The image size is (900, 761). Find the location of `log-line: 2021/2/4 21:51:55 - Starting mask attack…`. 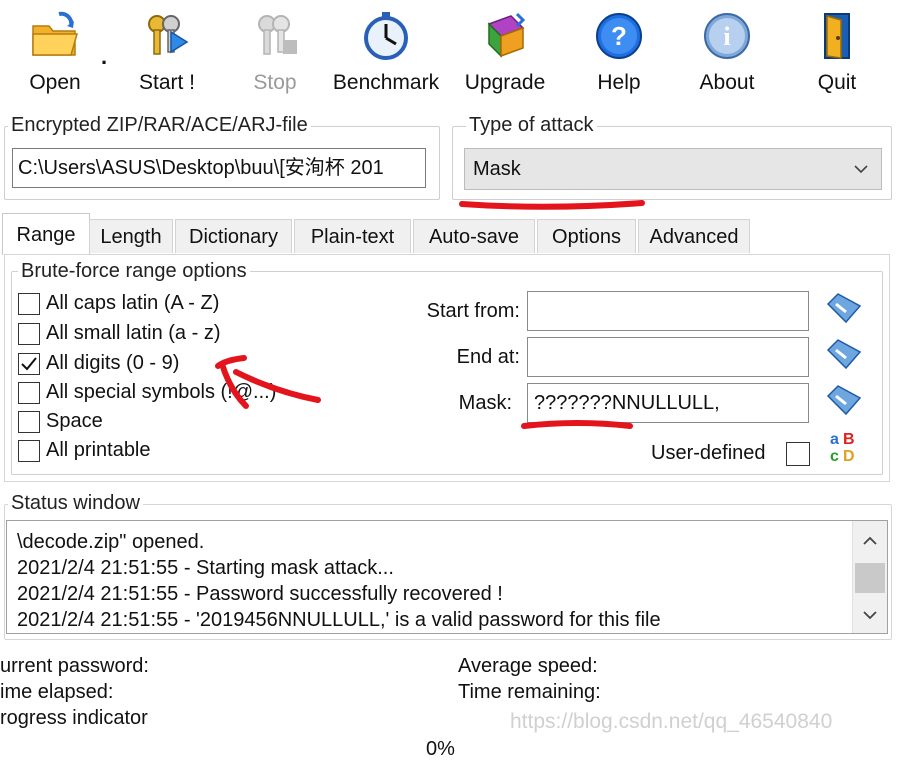

log-line: 2021/2/4 21:51:55 - Starting mask attack… is located at coordinates (205, 568).